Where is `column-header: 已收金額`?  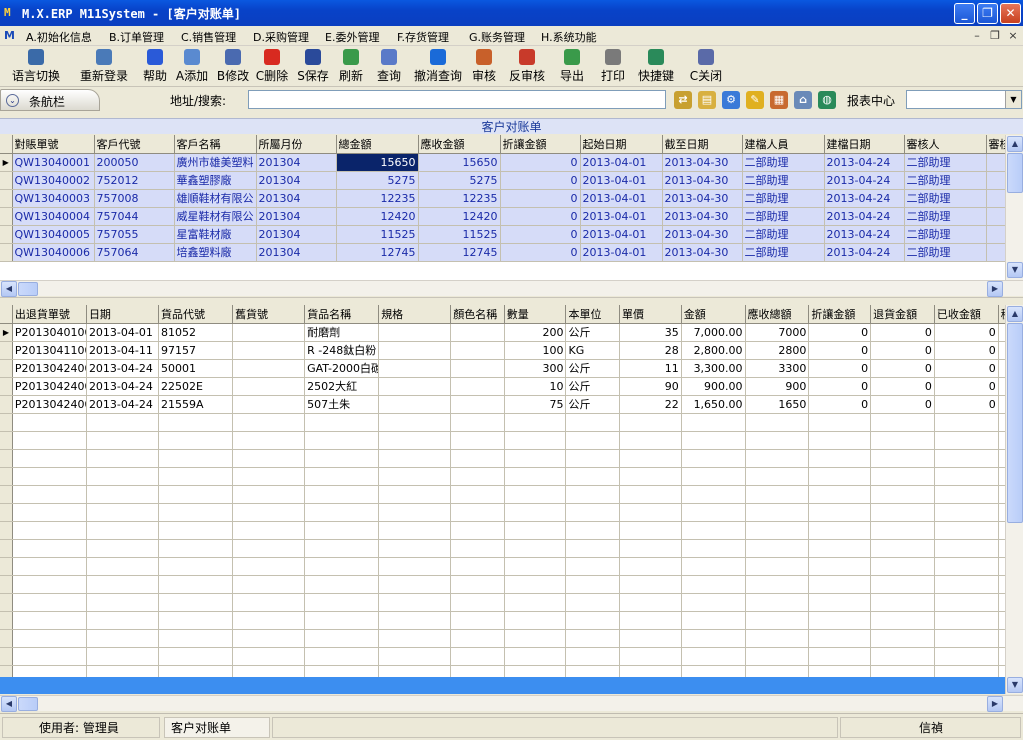
column-header: 已收金額 is located at coordinates (966, 314).